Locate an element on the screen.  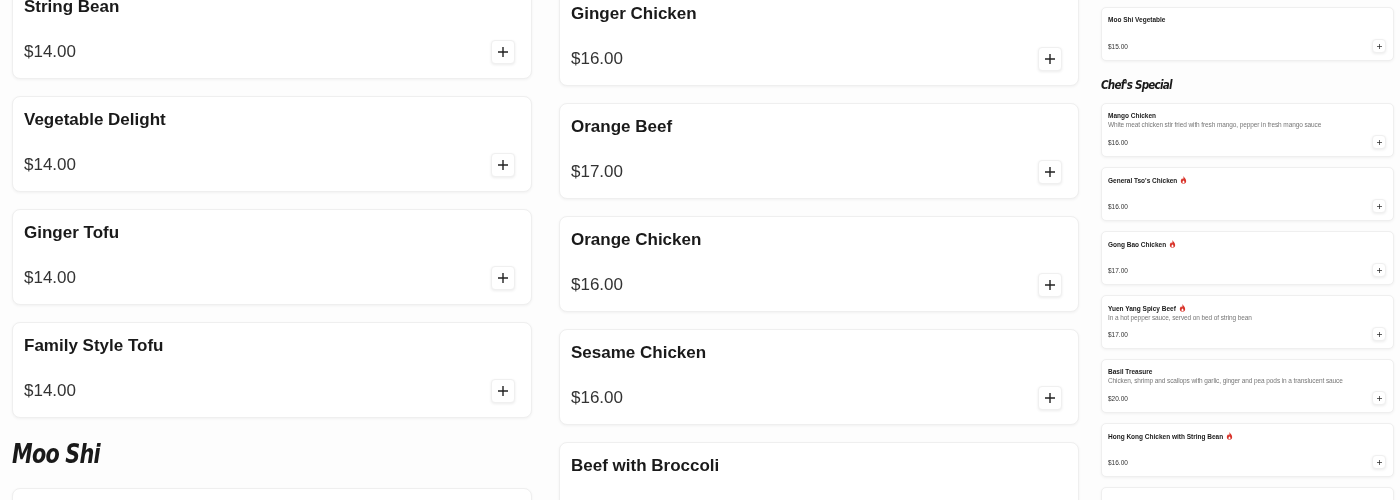
dish-name: Orange Chicken is located at coordinates (636, 239).